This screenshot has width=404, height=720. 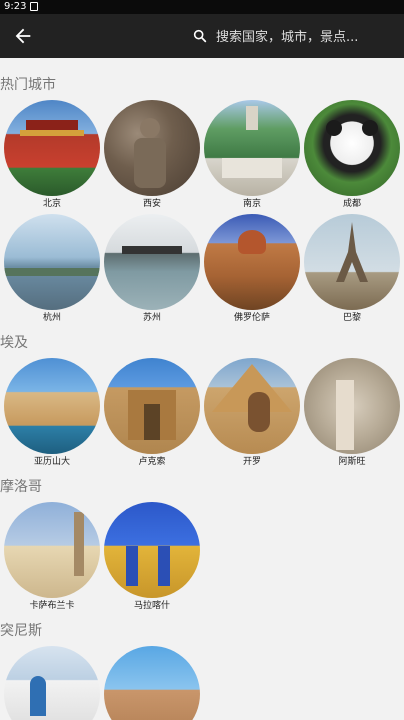 I want to click on eiffel-tower-graphic, so click(x=352, y=252).